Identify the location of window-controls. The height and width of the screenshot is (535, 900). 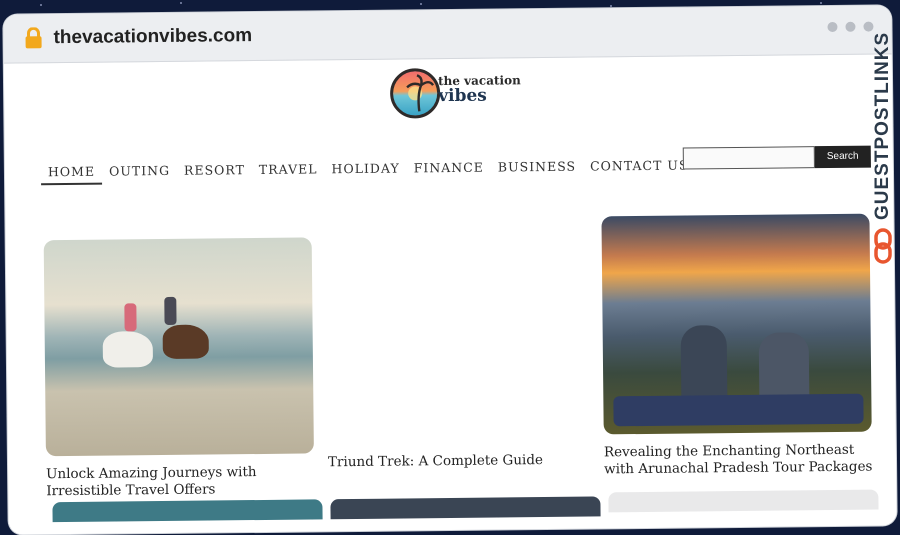
(850, 27).